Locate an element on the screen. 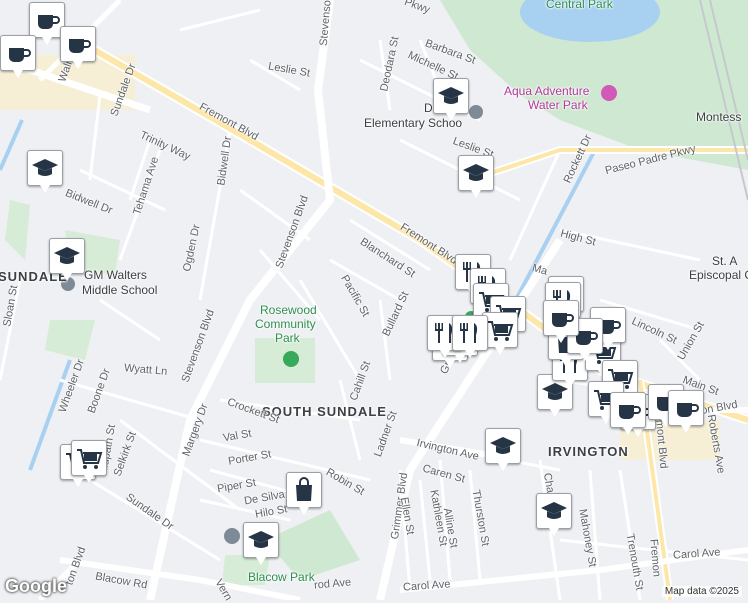  restaurant-marker is located at coordinates (470, 336).